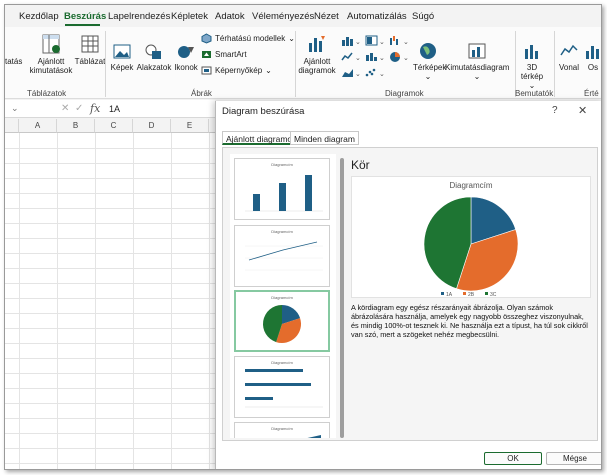 Image resolution: width=607 pixels, height=475 pixels. What do you see at coordinates (569, 50) in the screenshot?
I see `sparkline-line-icon` at bounding box center [569, 50].